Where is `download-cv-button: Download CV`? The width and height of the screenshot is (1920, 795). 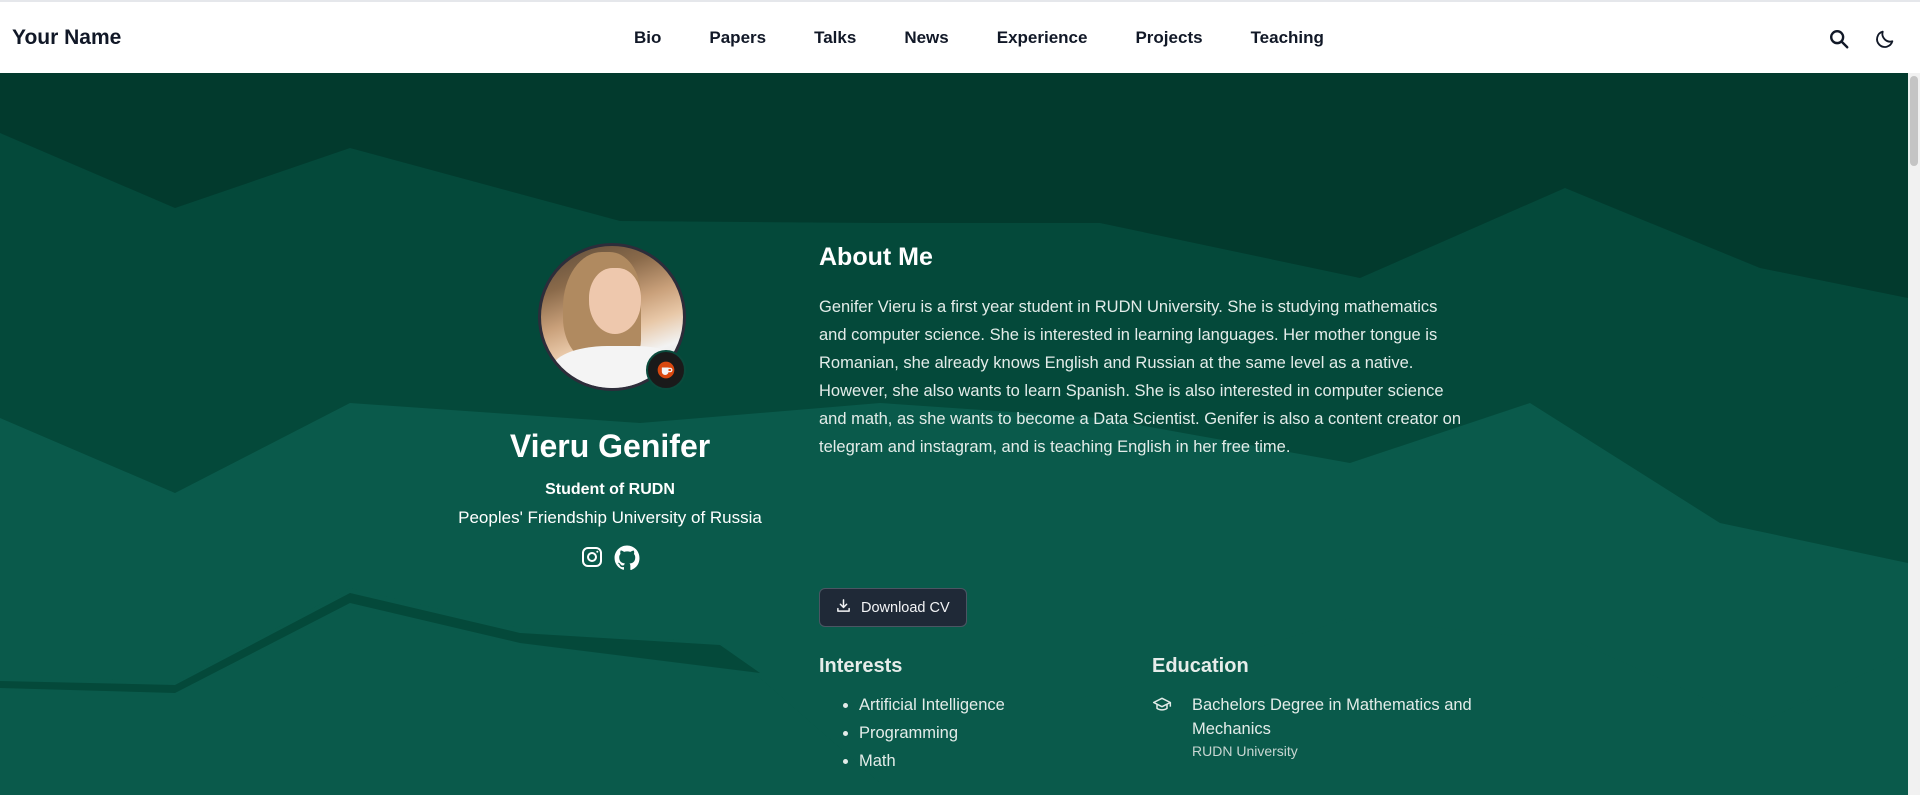
download-cv-button: Download CV is located at coordinates (893, 607).